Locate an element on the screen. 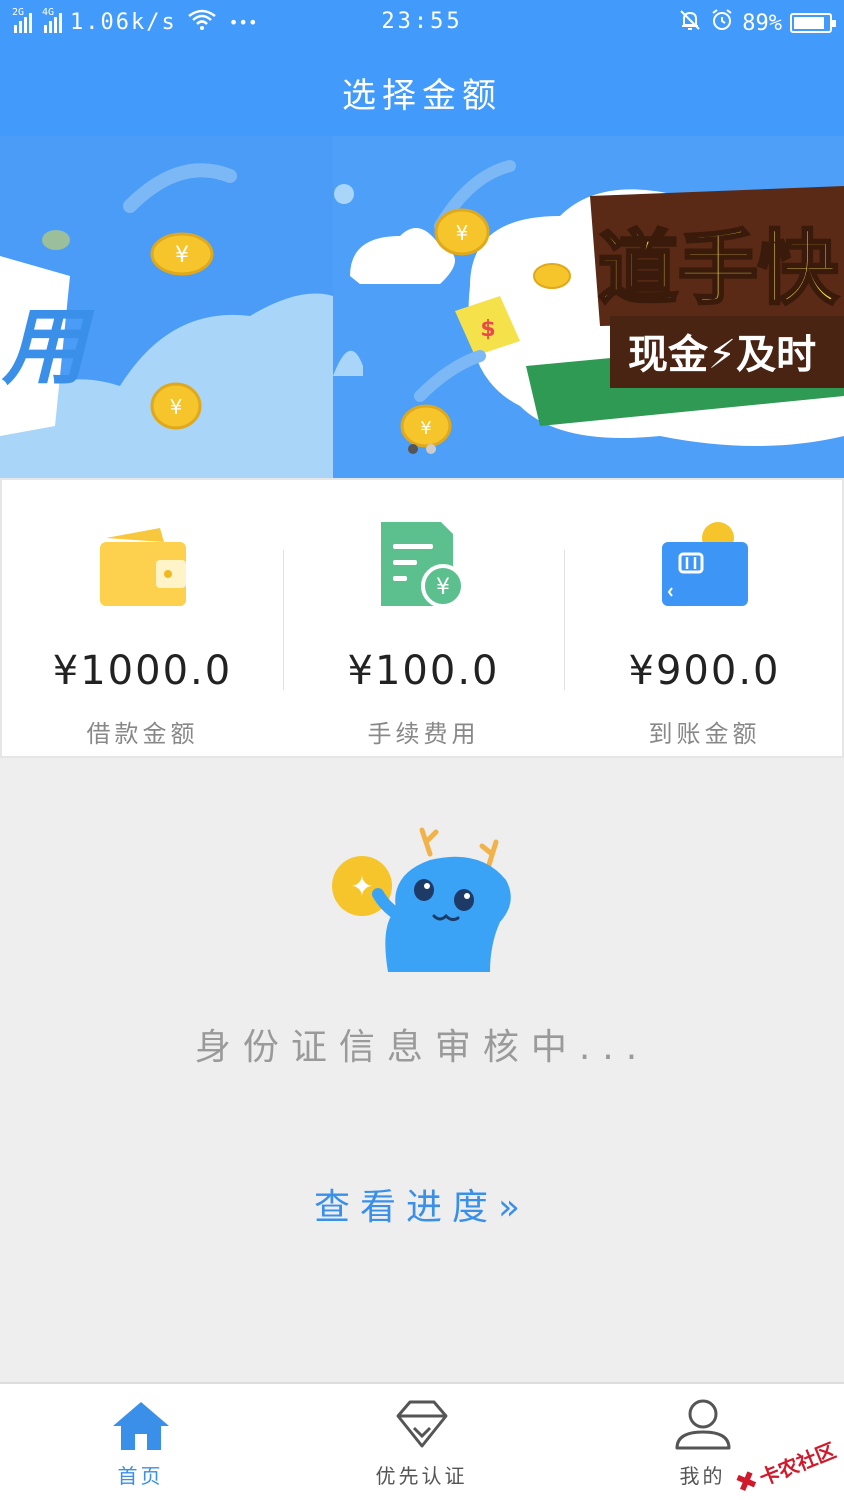  amount-label: 手续费用 is located at coordinates (423, 734).